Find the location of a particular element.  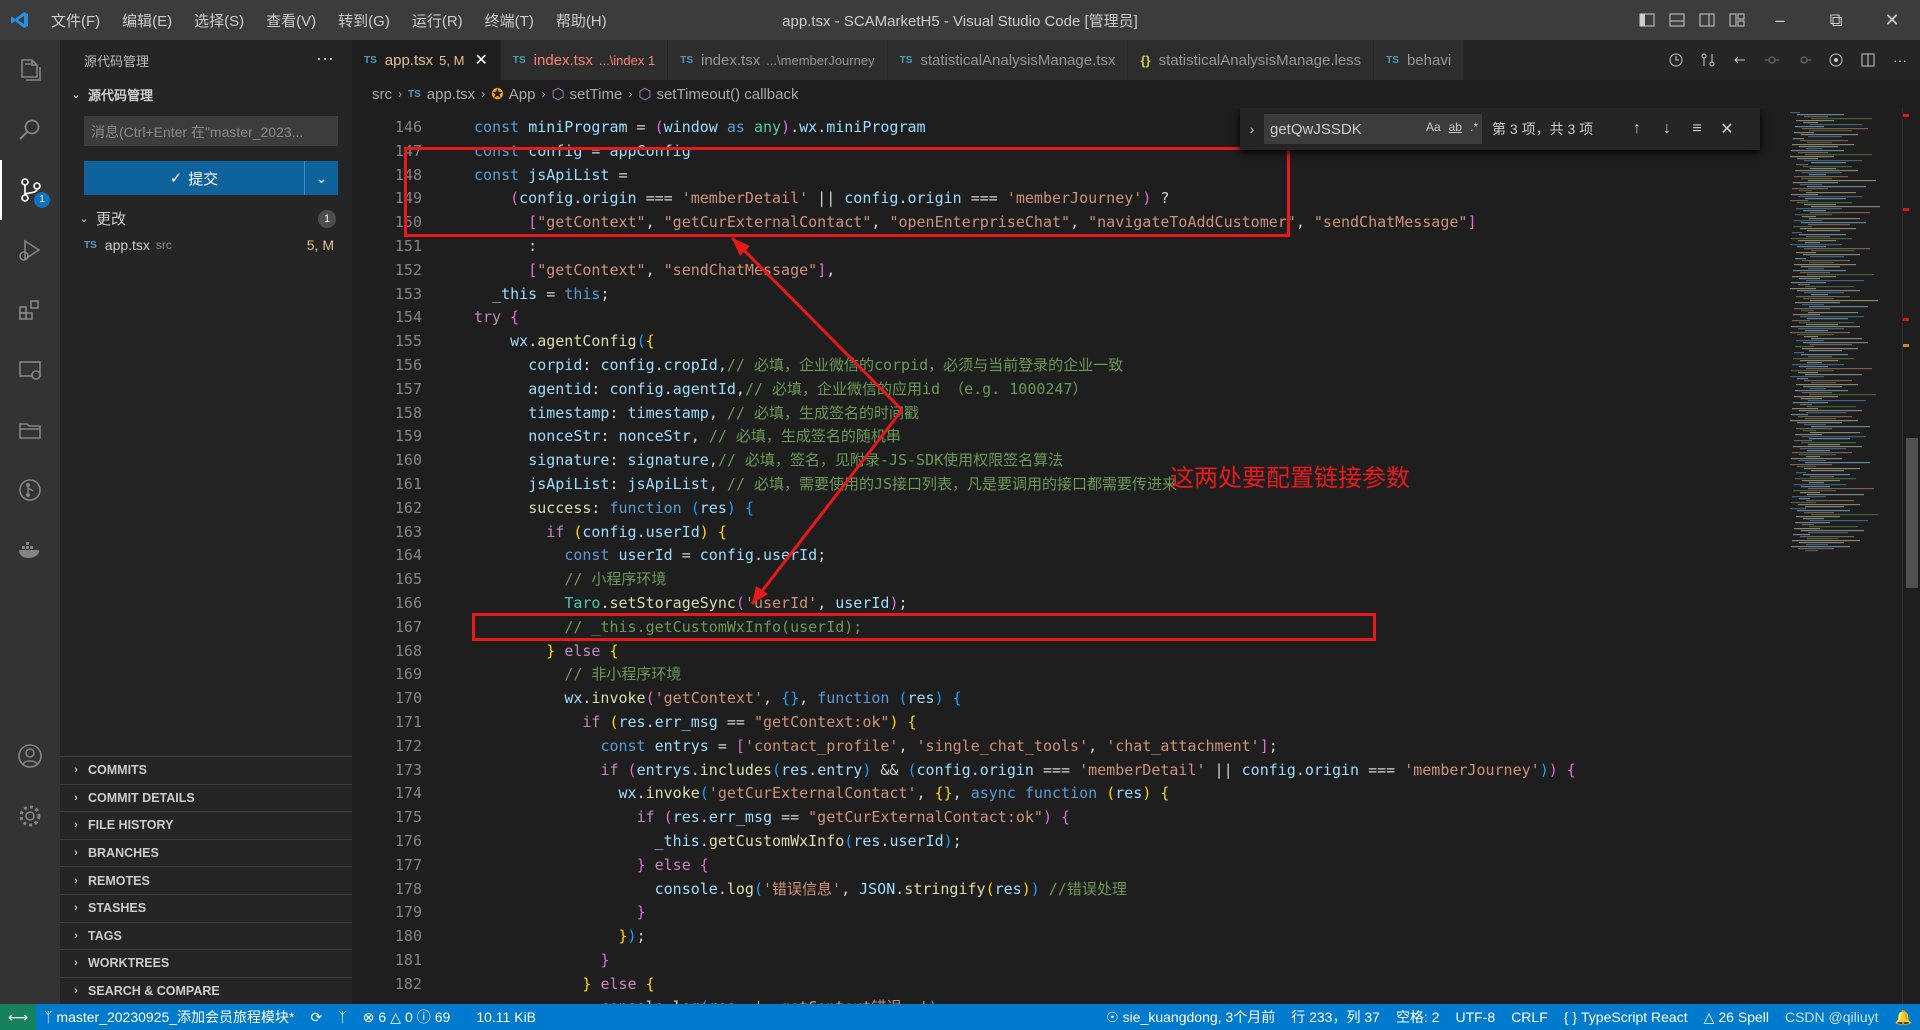

previous-change-icon is located at coordinates (1772, 60).